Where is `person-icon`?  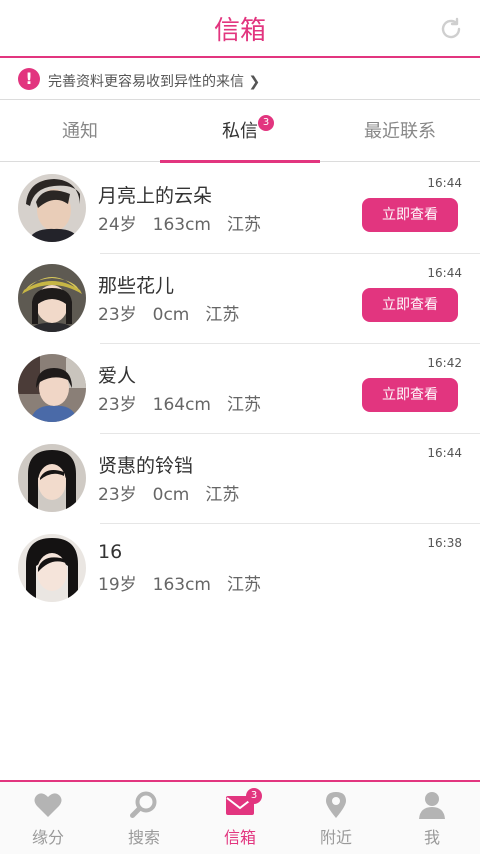
person-icon is located at coordinates (432, 805).